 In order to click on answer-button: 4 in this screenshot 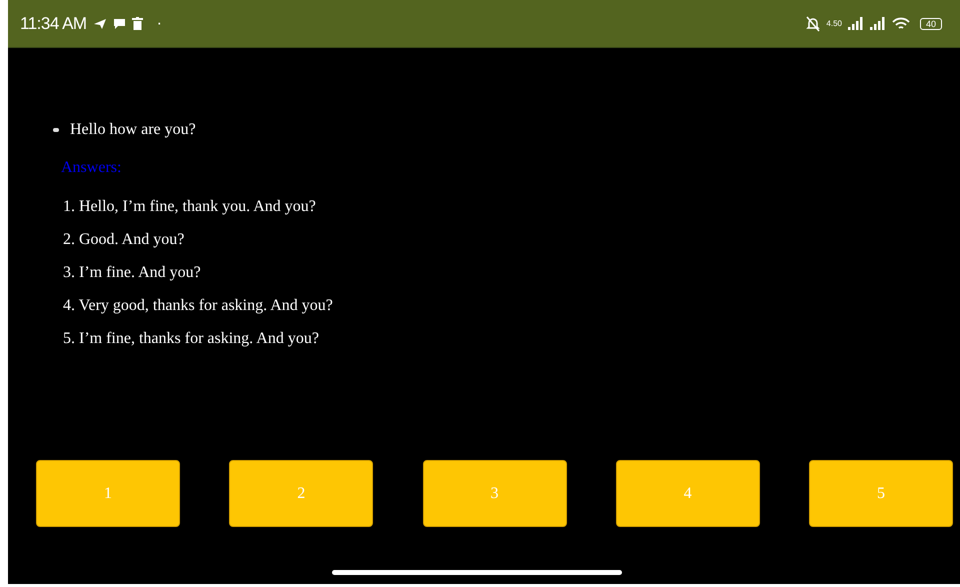, I will do `click(688, 493)`.